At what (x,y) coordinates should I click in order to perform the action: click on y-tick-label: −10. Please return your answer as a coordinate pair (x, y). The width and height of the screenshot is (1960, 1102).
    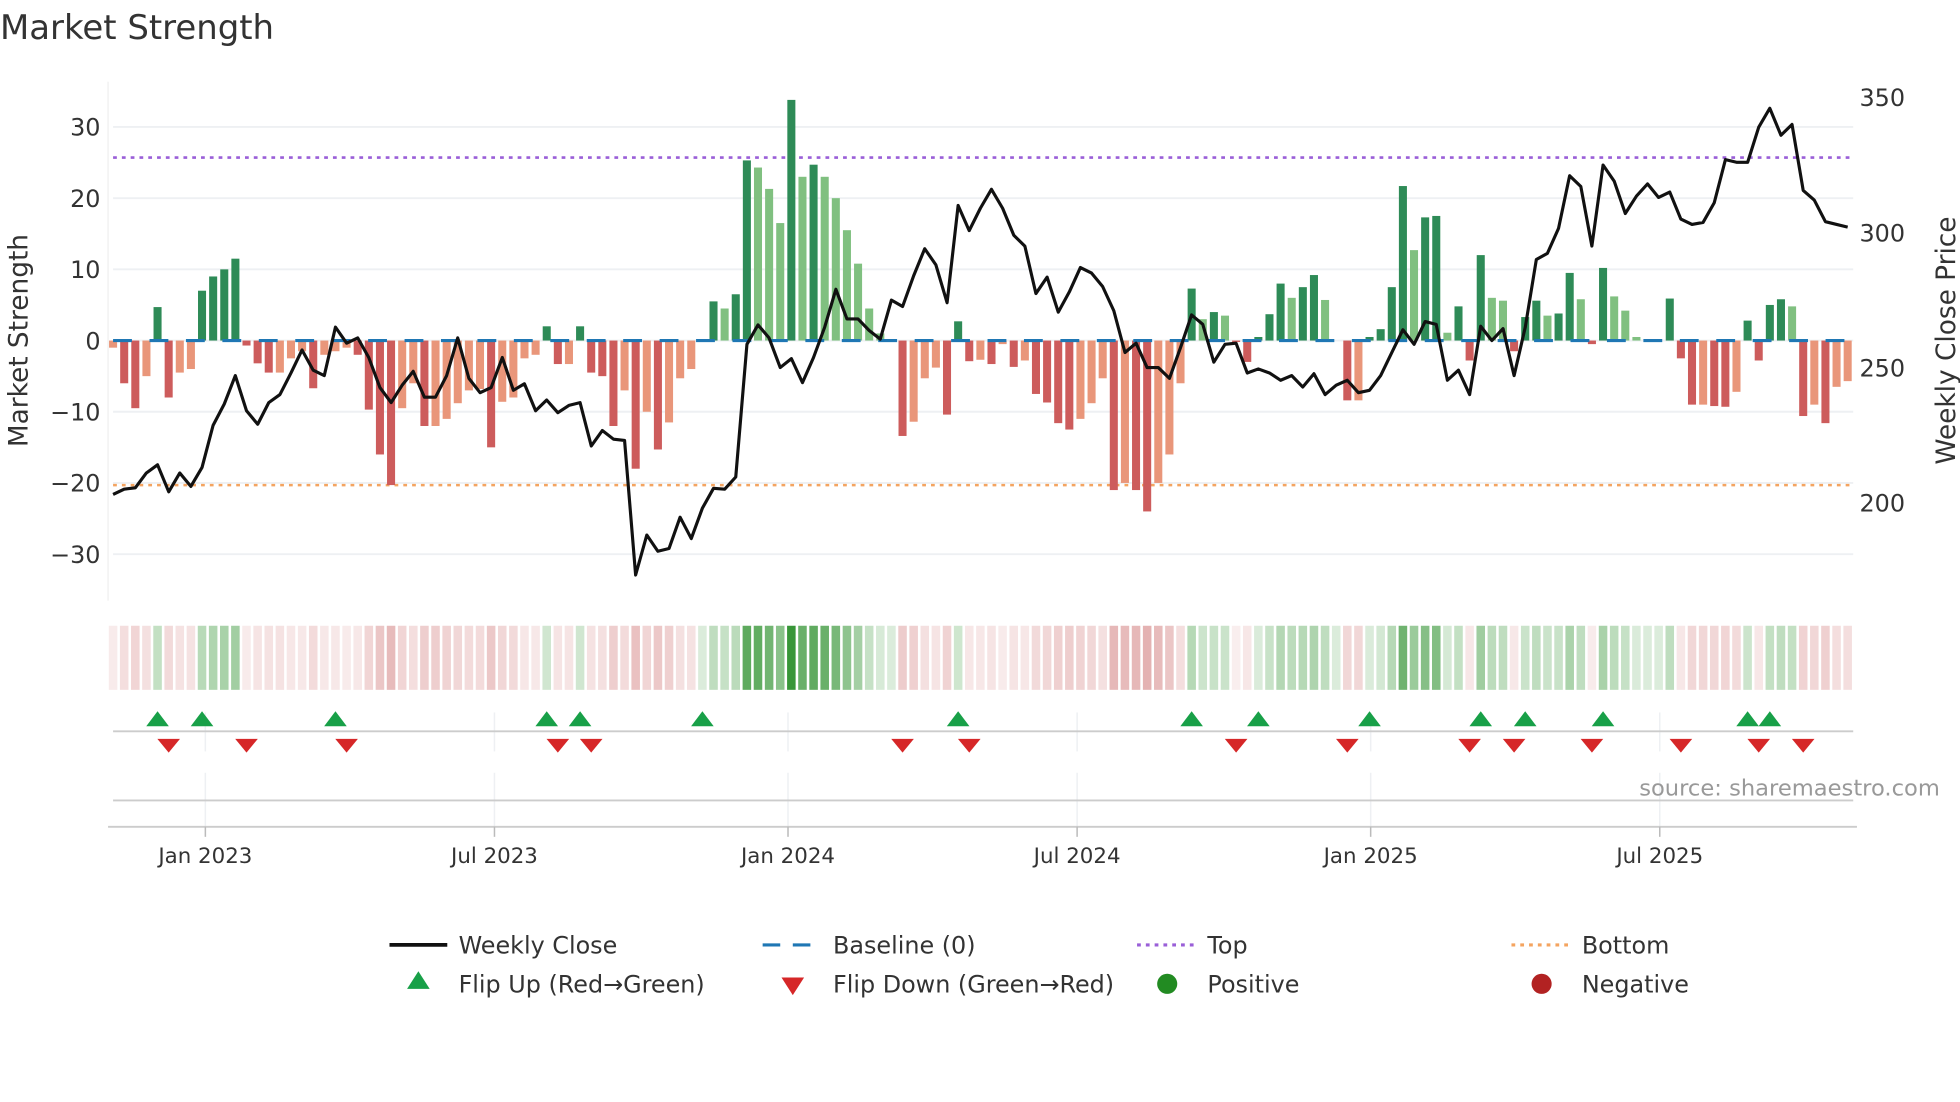
    Looking at the image, I should click on (75, 413).